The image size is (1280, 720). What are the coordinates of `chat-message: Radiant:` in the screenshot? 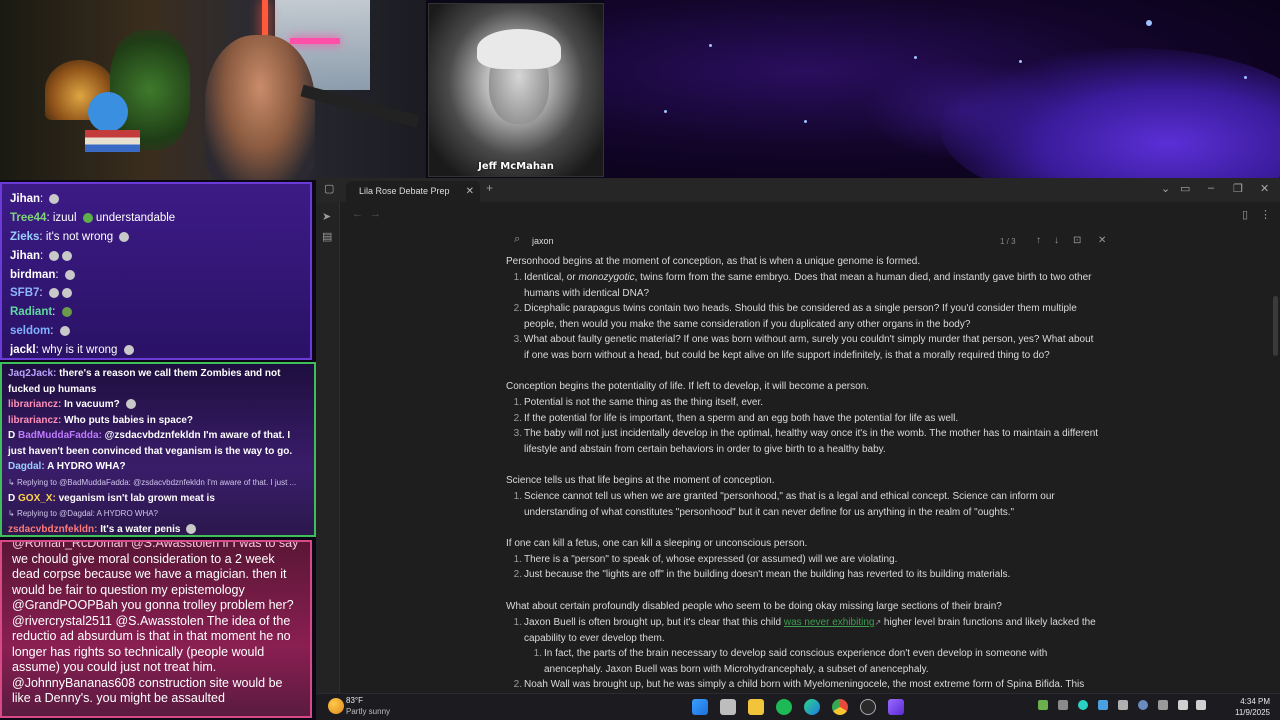 It's located at (156, 312).